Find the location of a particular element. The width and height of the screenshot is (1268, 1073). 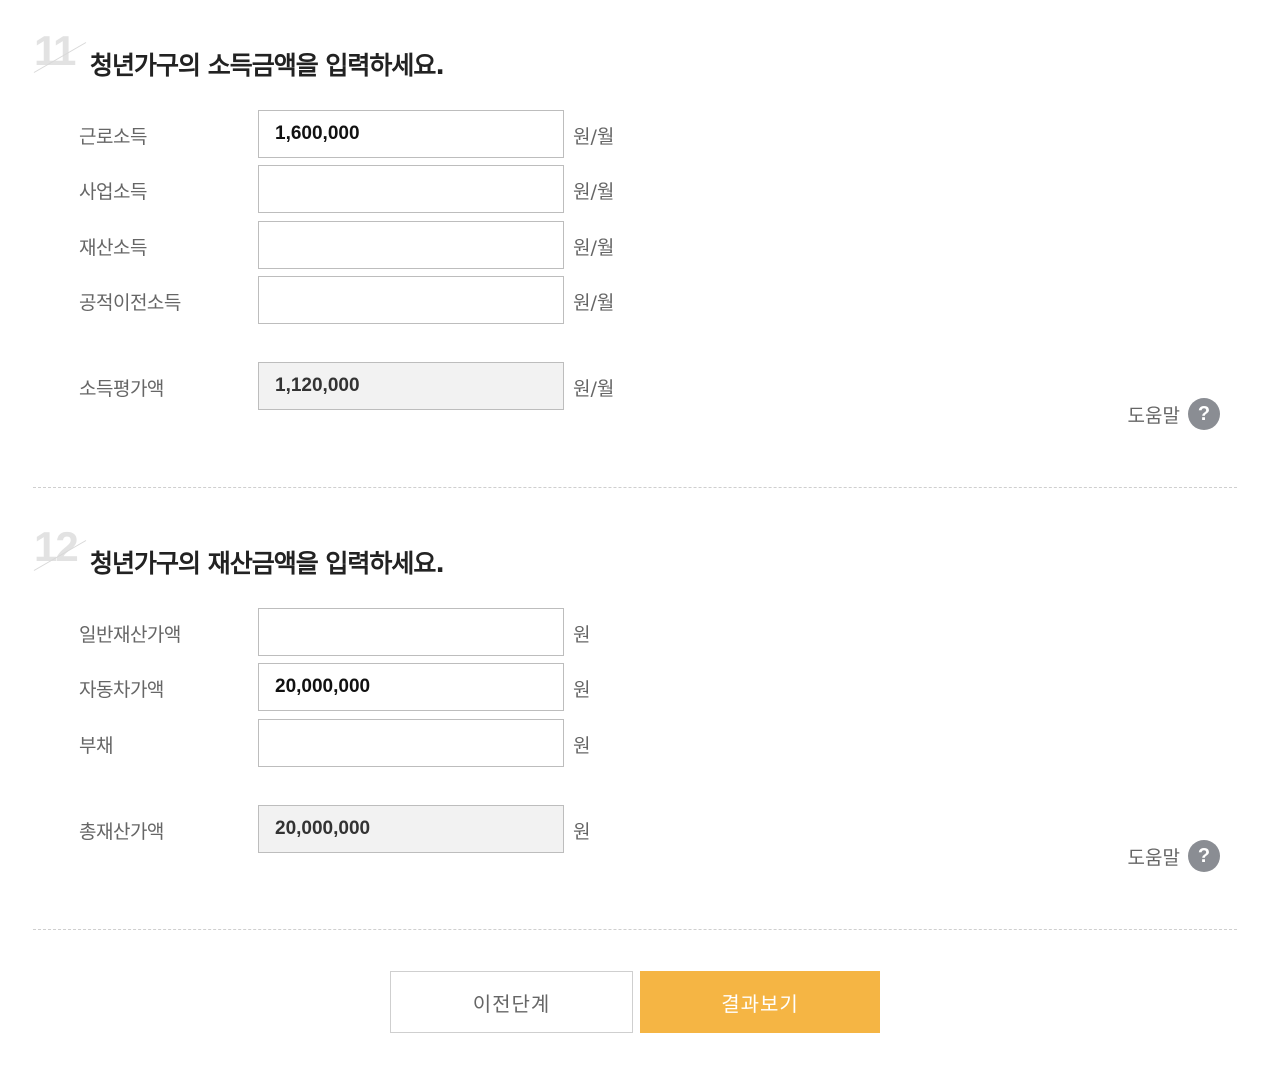

field-label: 총재산가액 is located at coordinates (121, 832).